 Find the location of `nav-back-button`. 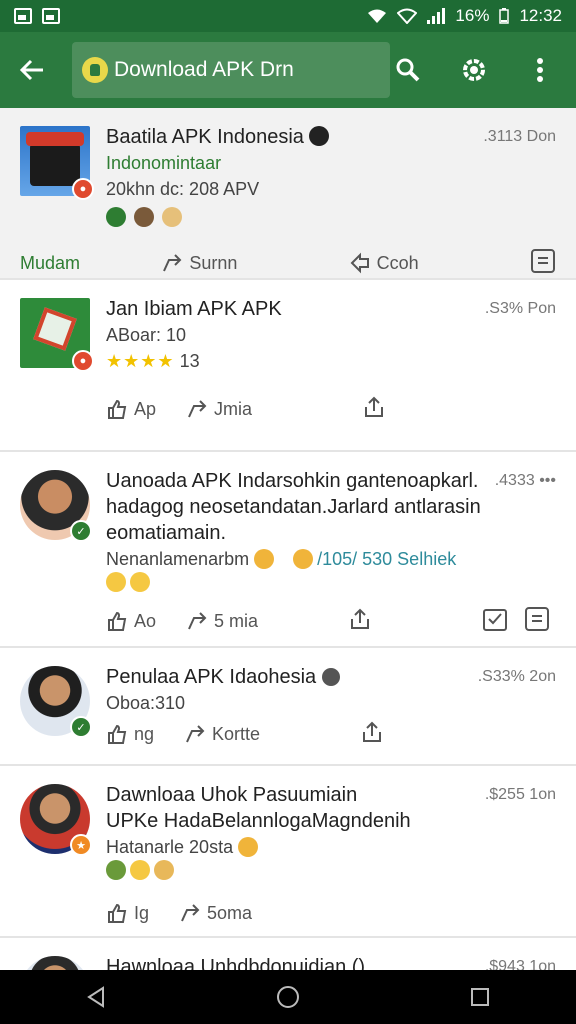

nav-back-button is located at coordinates (96, 997).